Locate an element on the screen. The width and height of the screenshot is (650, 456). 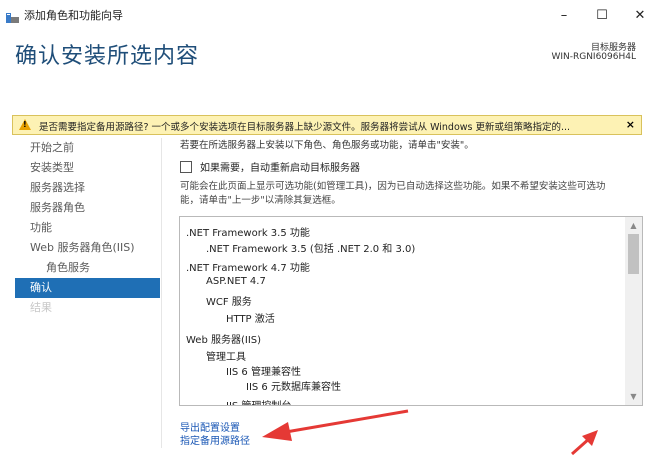
list-item: WCF 服务 is located at coordinates (229, 302).